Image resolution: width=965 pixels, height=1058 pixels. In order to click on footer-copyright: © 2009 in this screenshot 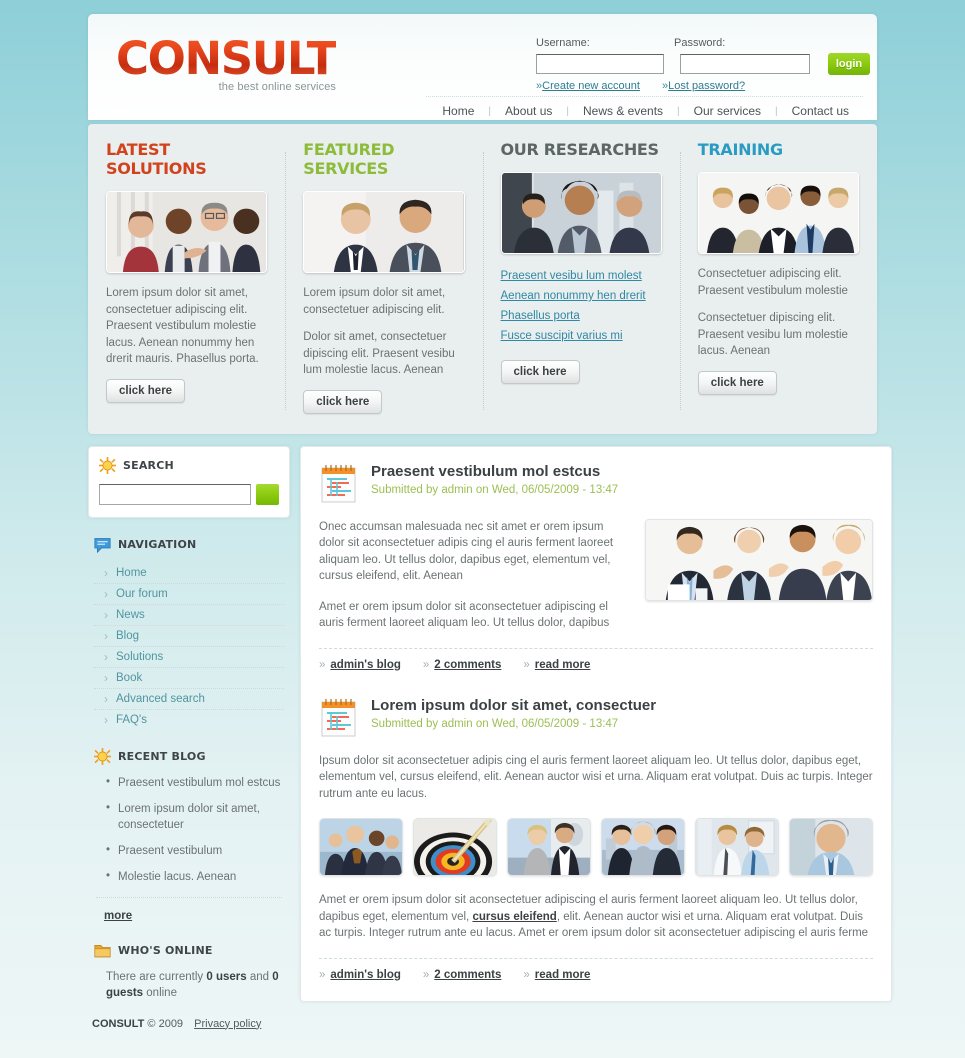, I will do `click(165, 1023)`.